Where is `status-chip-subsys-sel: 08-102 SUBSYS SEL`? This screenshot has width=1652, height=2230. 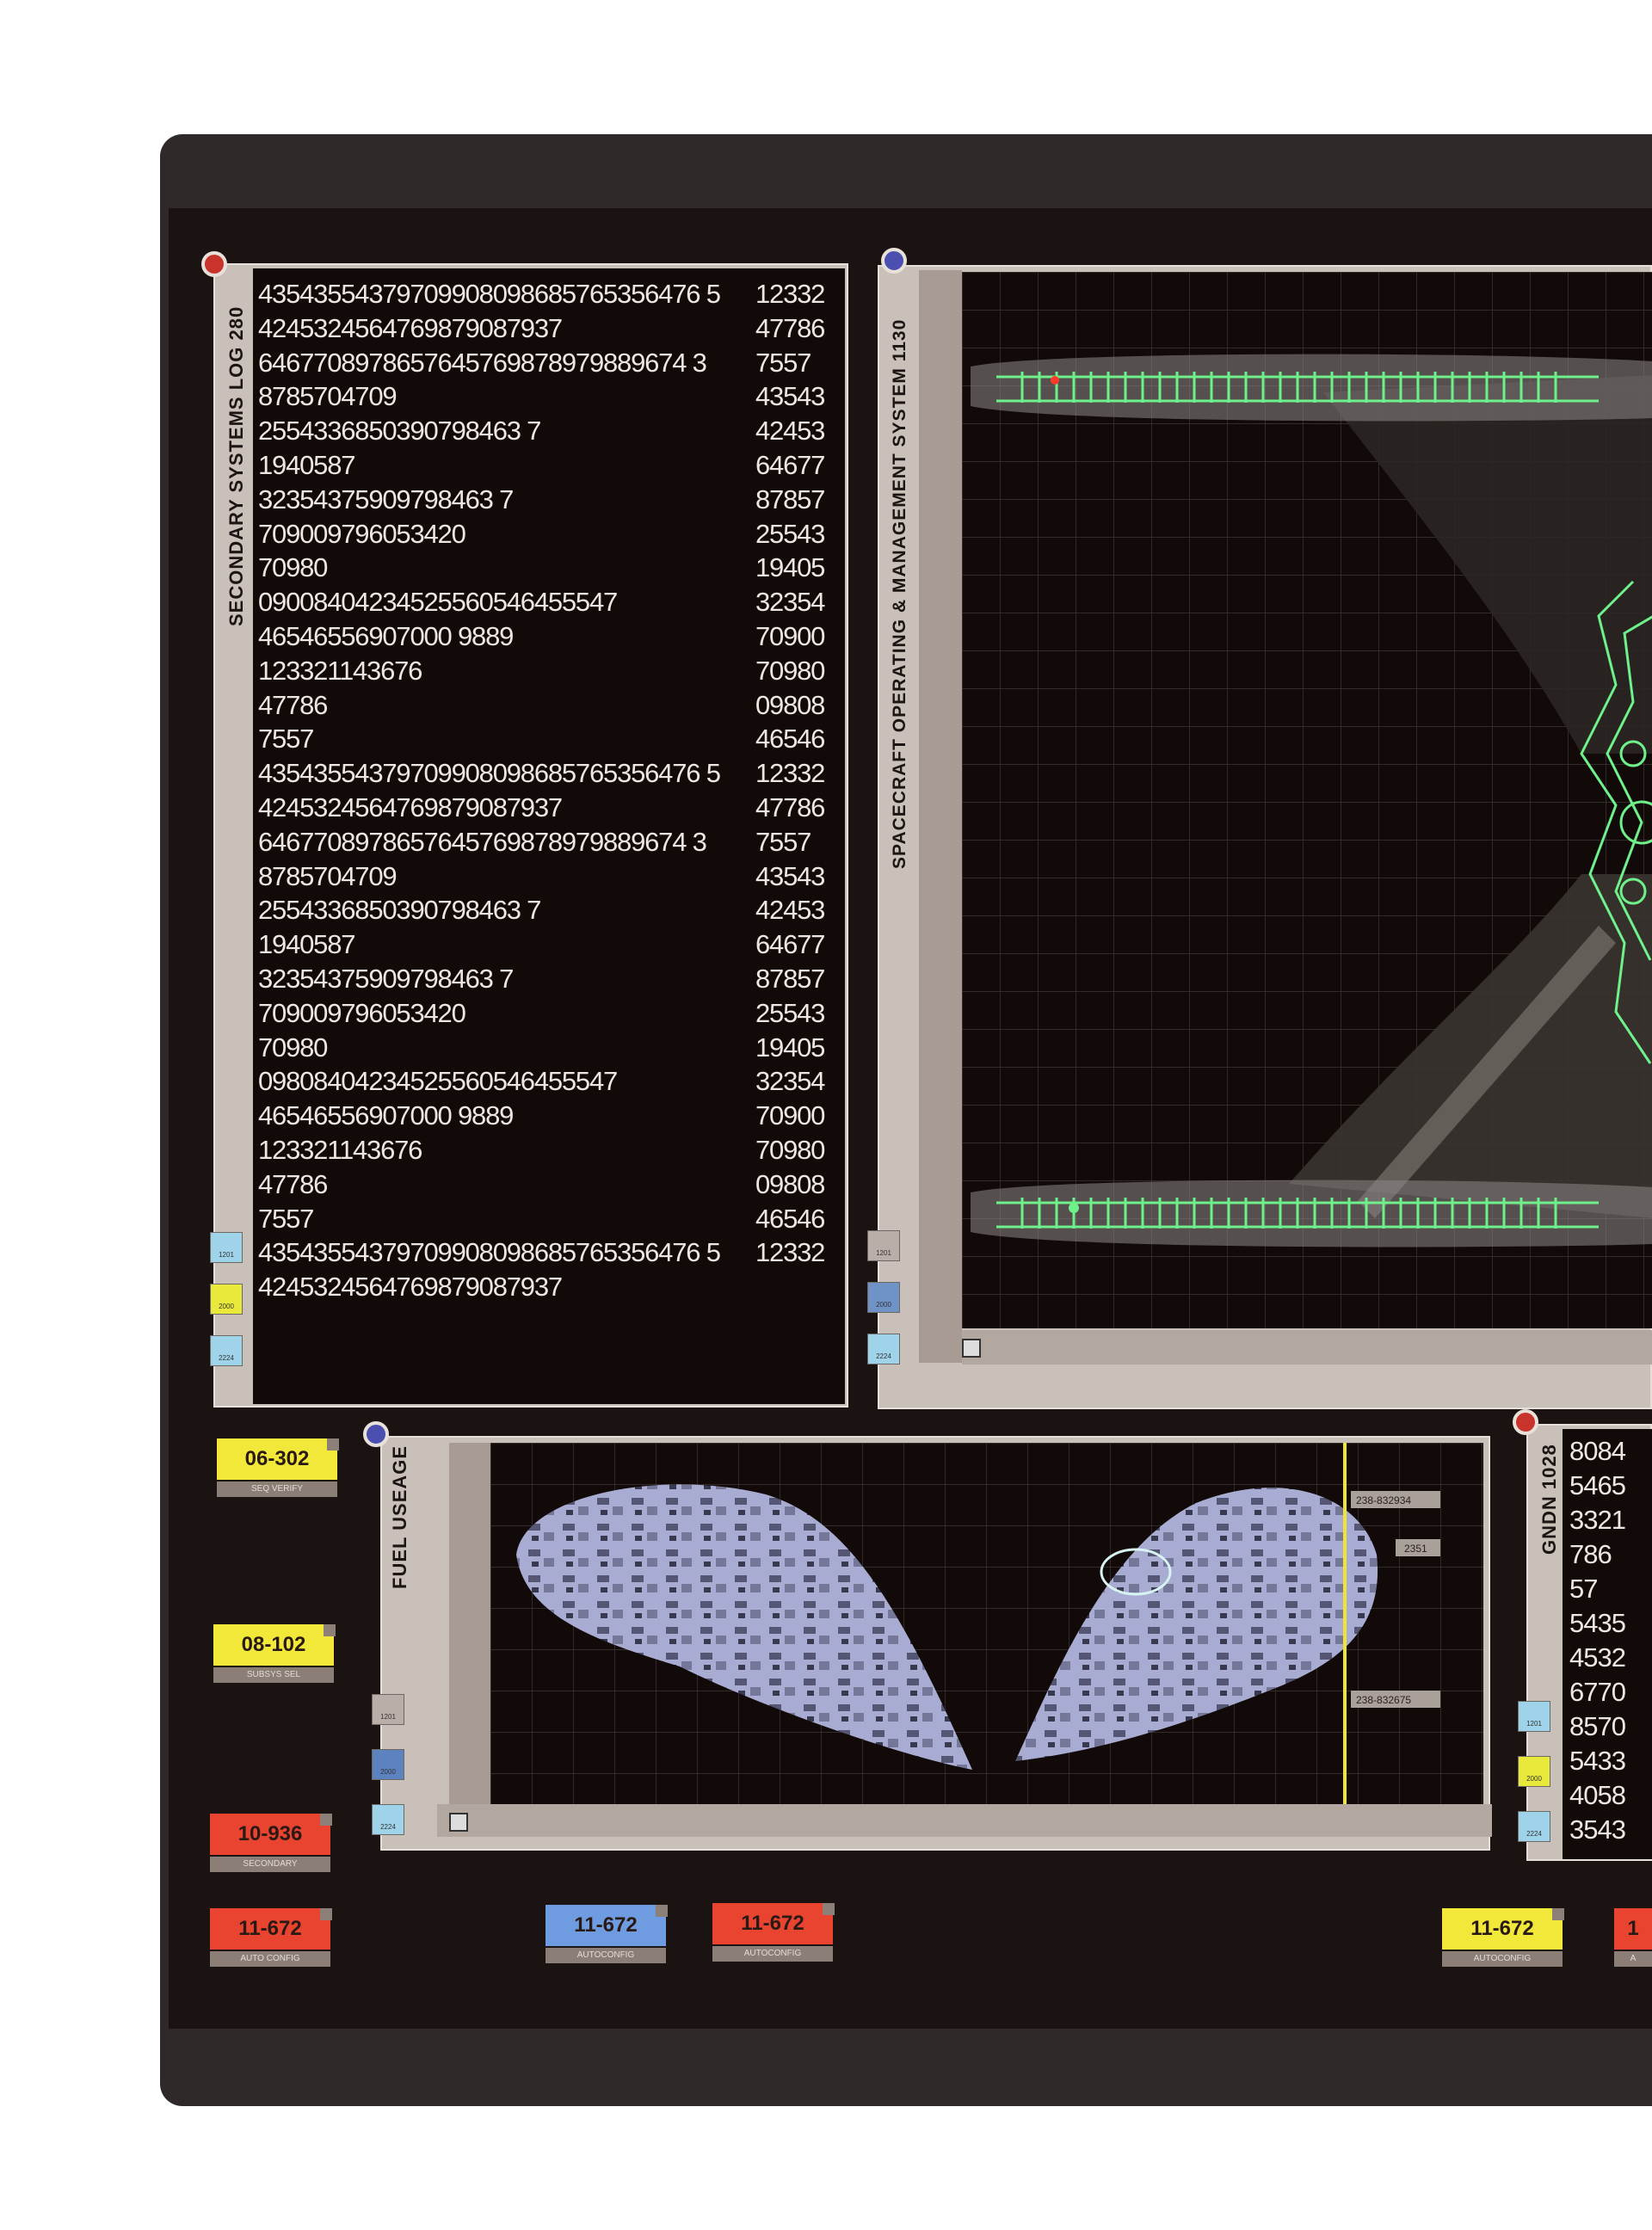 status-chip-subsys-sel: 08-102 SUBSYS SEL is located at coordinates (274, 1654).